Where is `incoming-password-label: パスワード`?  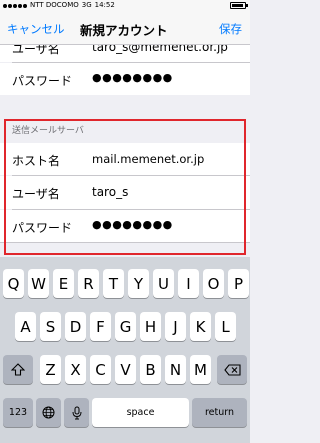
incoming-password-label: パスワード is located at coordinates (42, 81).